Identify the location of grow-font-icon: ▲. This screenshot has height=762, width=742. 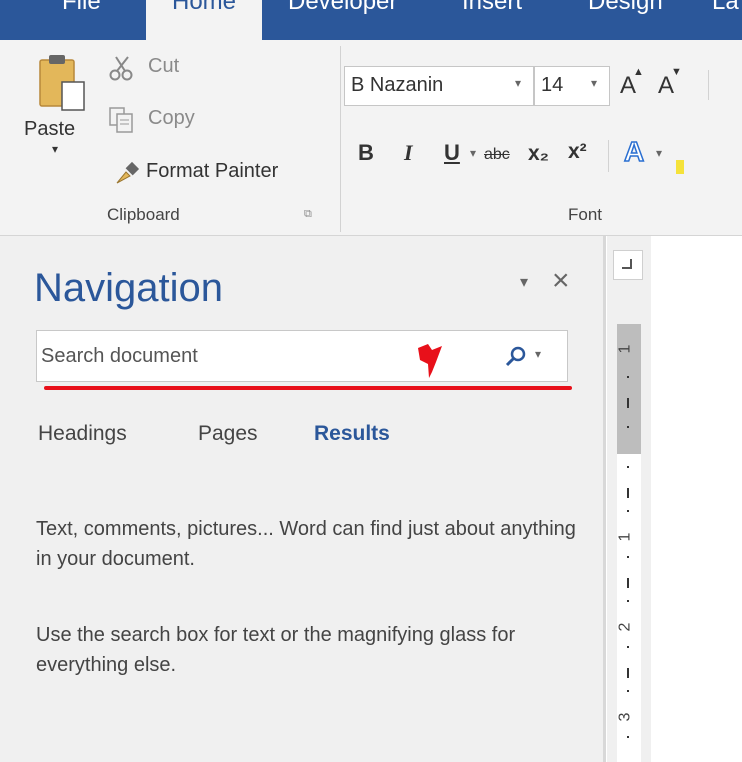
(638, 72).